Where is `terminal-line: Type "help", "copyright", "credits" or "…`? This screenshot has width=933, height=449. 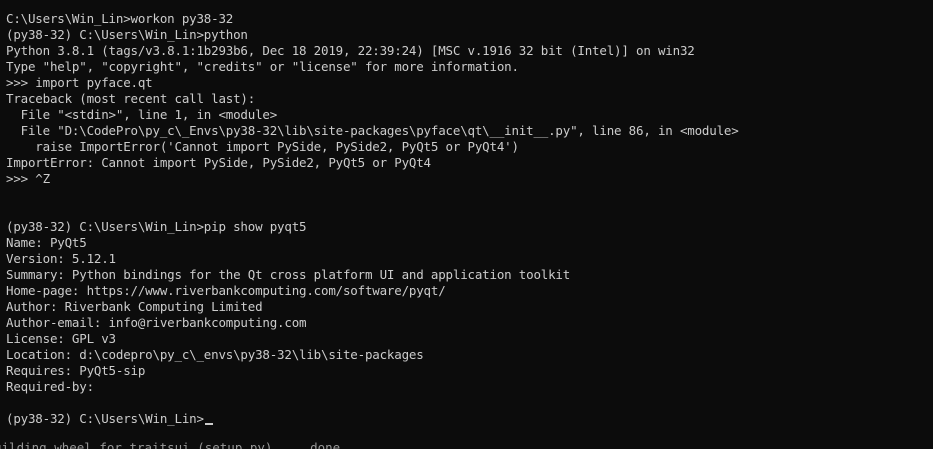
terminal-line: Type "help", "copyright", "credits" or "… is located at coordinates (262, 66).